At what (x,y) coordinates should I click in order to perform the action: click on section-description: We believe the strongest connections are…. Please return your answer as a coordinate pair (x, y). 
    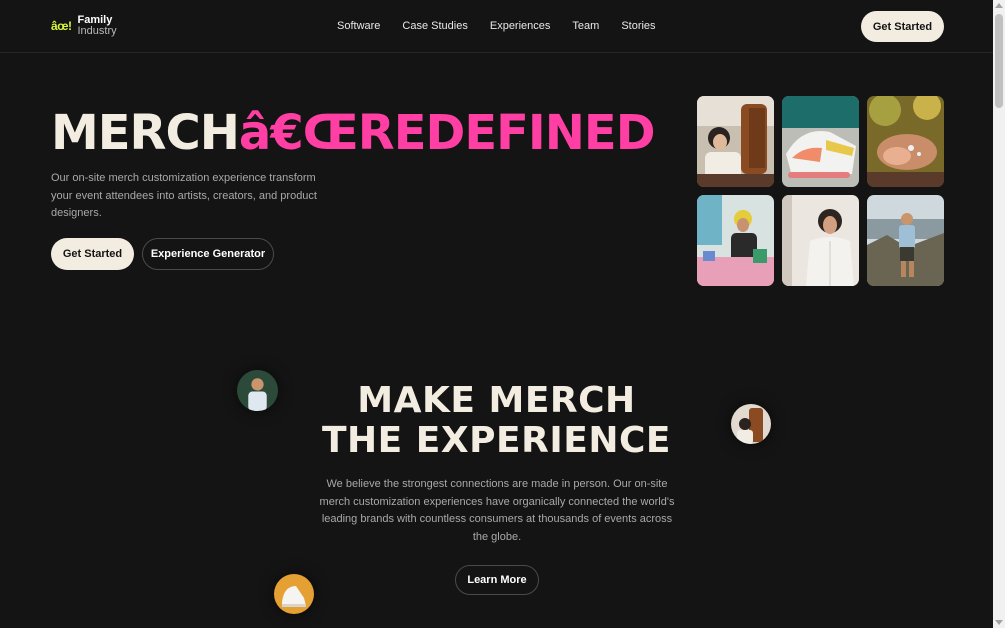
    Looking at the image, I should click on (497, 510).